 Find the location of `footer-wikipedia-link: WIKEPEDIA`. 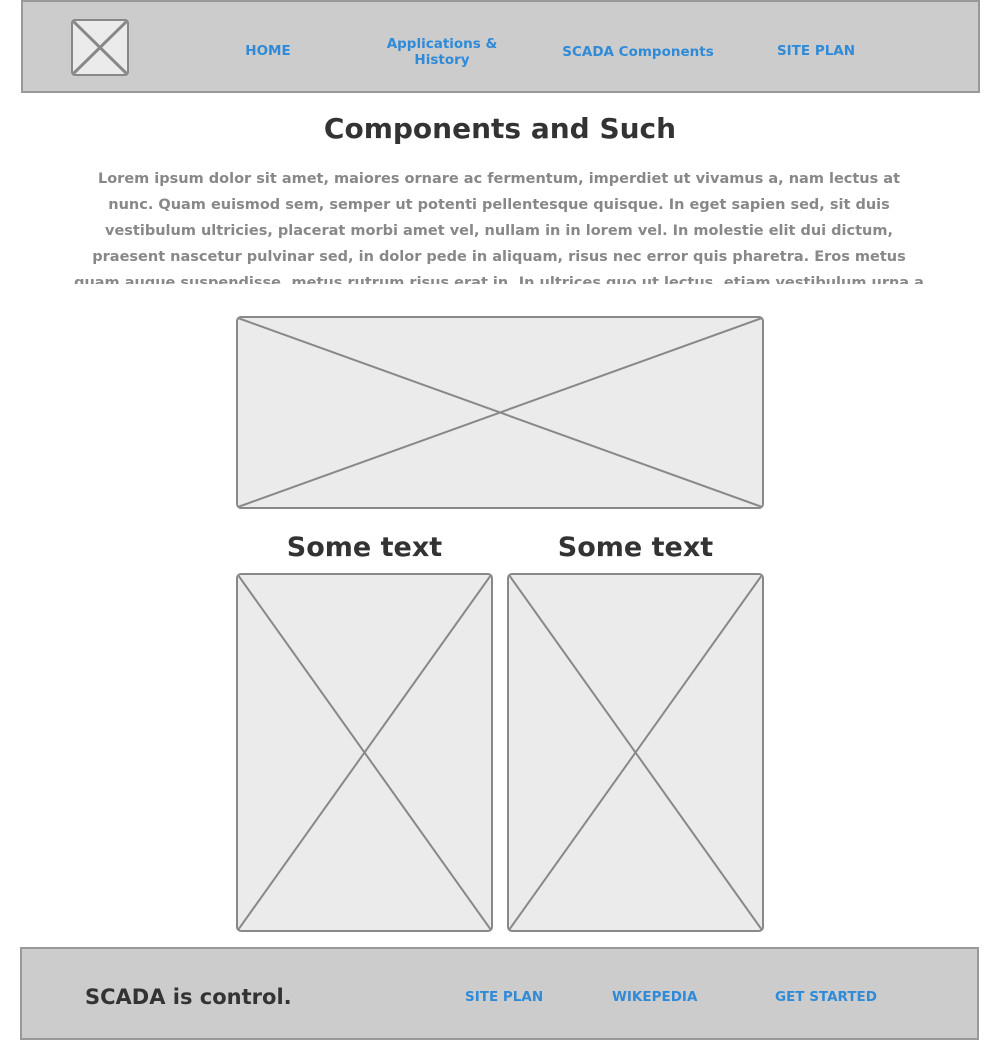

footer-wikipedia-link: WIKEPEDIA is located at coordinates (654, 997).